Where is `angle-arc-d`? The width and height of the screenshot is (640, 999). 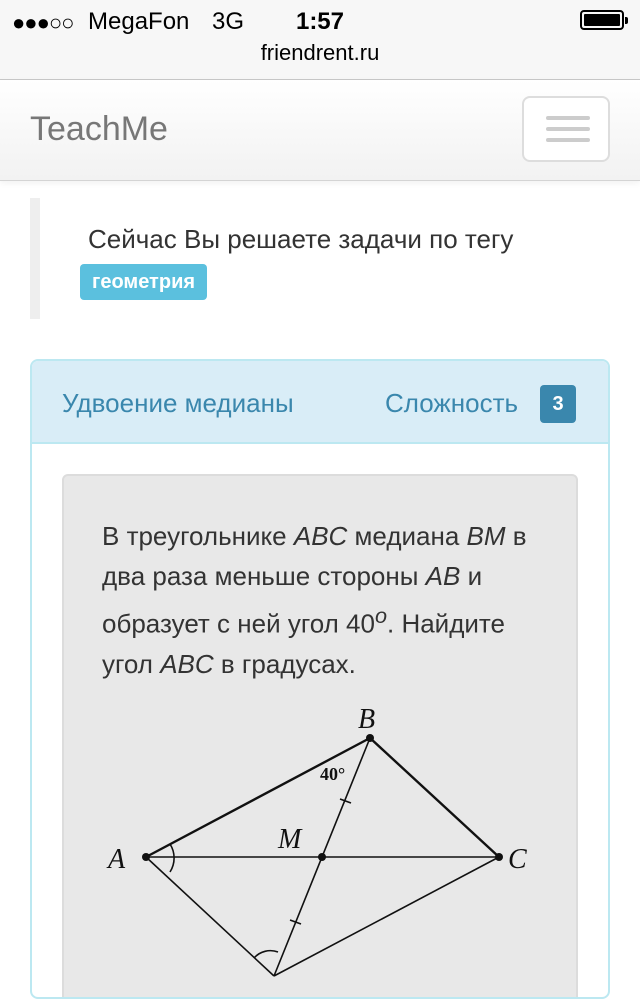
angle-arc-d is located at coordinates (266, 954).